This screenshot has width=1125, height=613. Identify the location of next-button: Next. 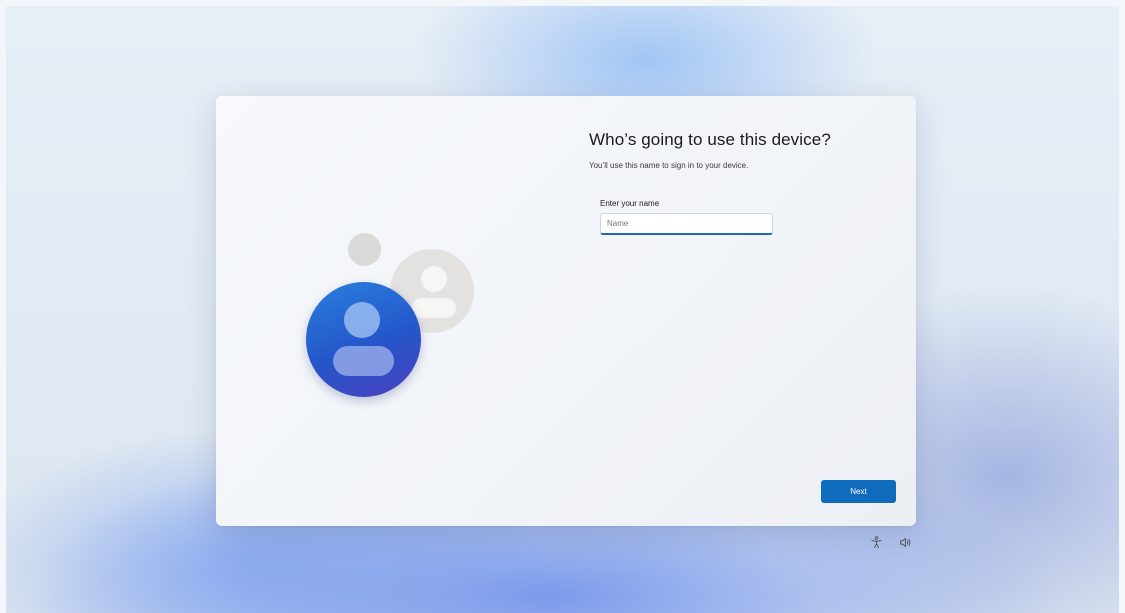
(858, 491).